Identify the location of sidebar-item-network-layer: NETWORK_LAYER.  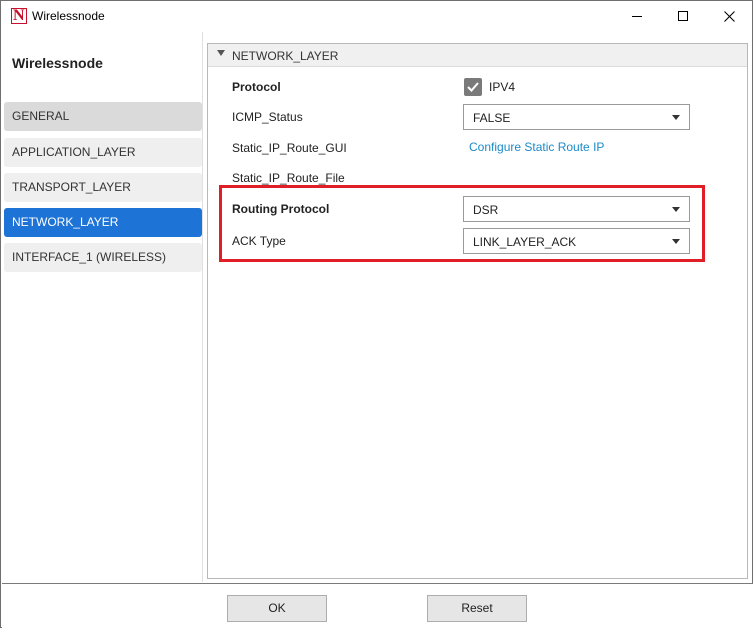
(103, 222).